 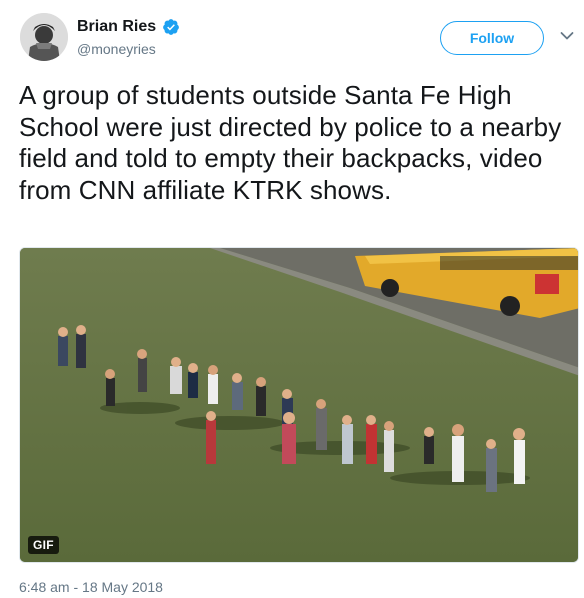 I want to click on avatar, so click(x=44, y=37).